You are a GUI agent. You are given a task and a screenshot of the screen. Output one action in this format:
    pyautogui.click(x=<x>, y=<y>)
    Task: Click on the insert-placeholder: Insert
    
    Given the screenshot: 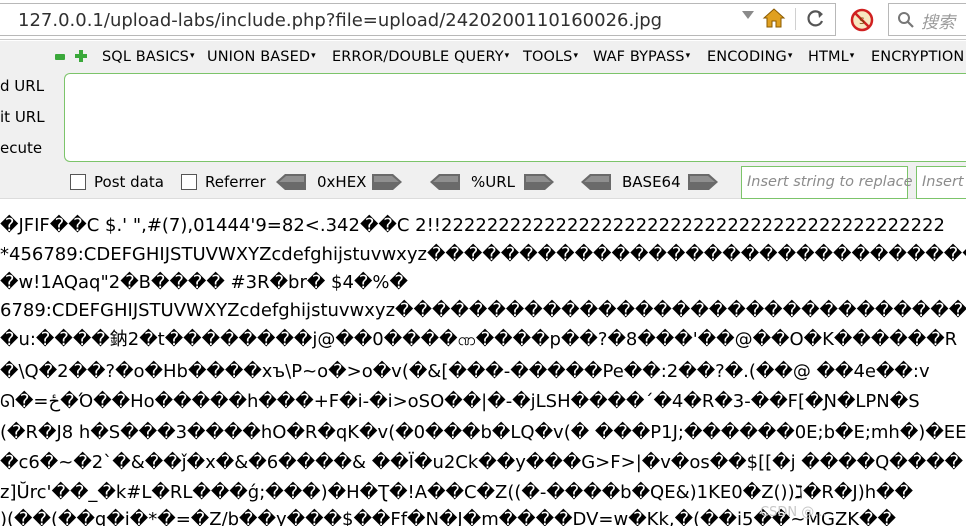 What is the action you would take?
    pyautogui.click(x=943, y=182)
    